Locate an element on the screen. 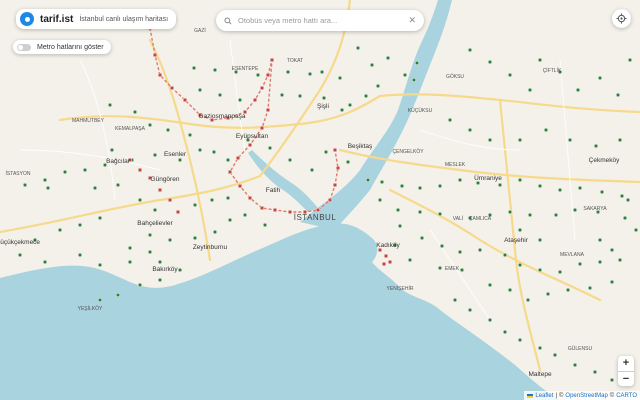 Image resolution: width=640 pixels, height=400 pixels. district-label: KEMALPAŞA is located at coordinates (130, 129).